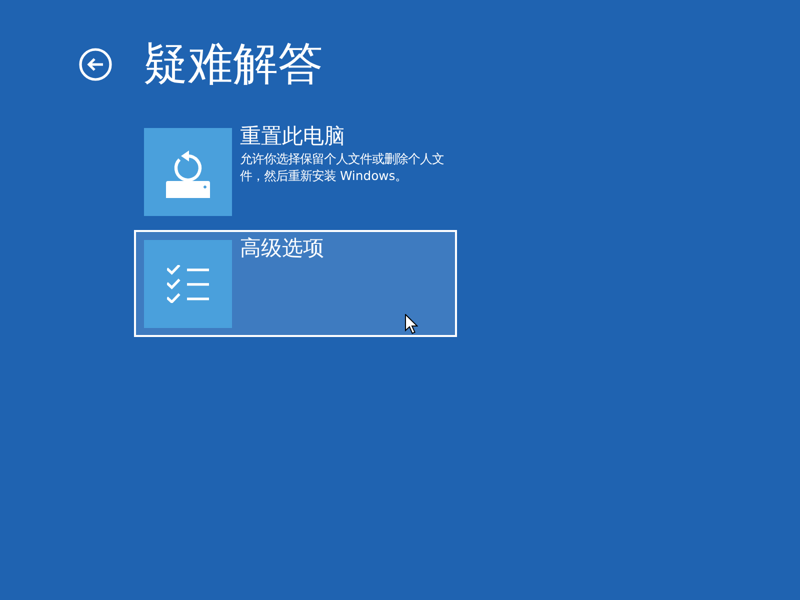 The height and width of the screenshot is (600, 800). What do you see at coordinates (411, 324) in the screenshot?
I see `mouse-pointer-icon` at bounding box center [411, 324].